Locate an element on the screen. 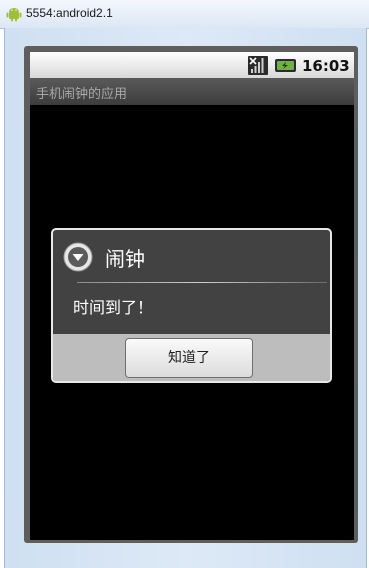 This screenshot has height=568, width=369. app-title: 手机闹钟的应用 is located at coordinates (82, 94).